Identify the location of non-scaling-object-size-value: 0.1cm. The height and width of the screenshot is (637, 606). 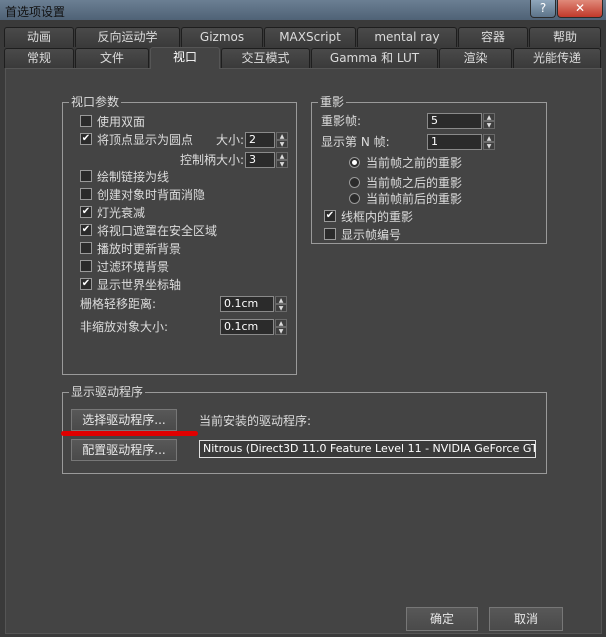
(247, 327).